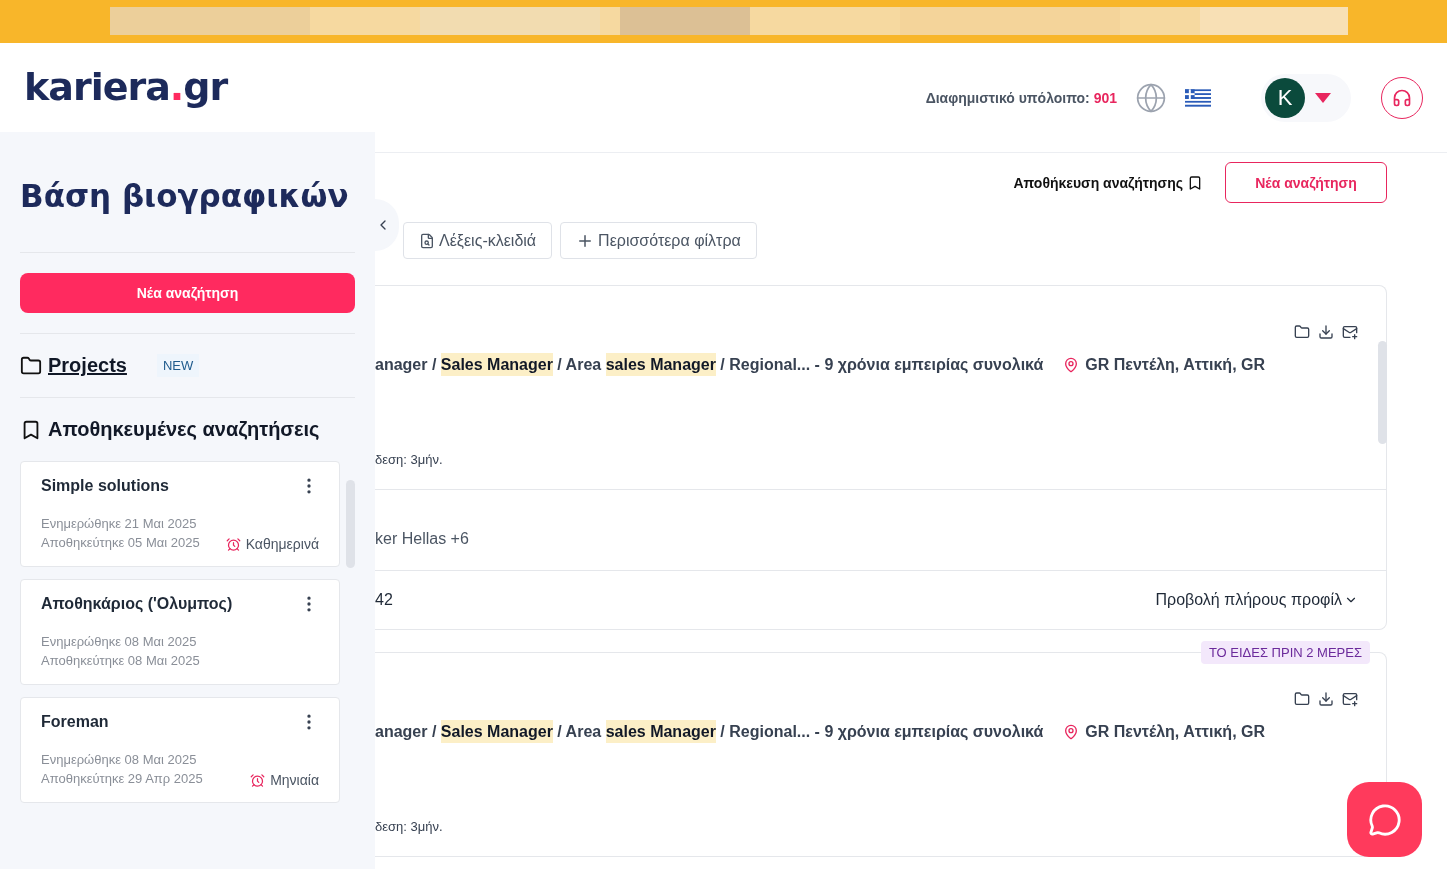 The height and width of the screenshot is (869, 1447). What do you see at coordinates (87, 365) in the screenshot?
I see `projects-link: Projects` at bounding box center [87, 365].